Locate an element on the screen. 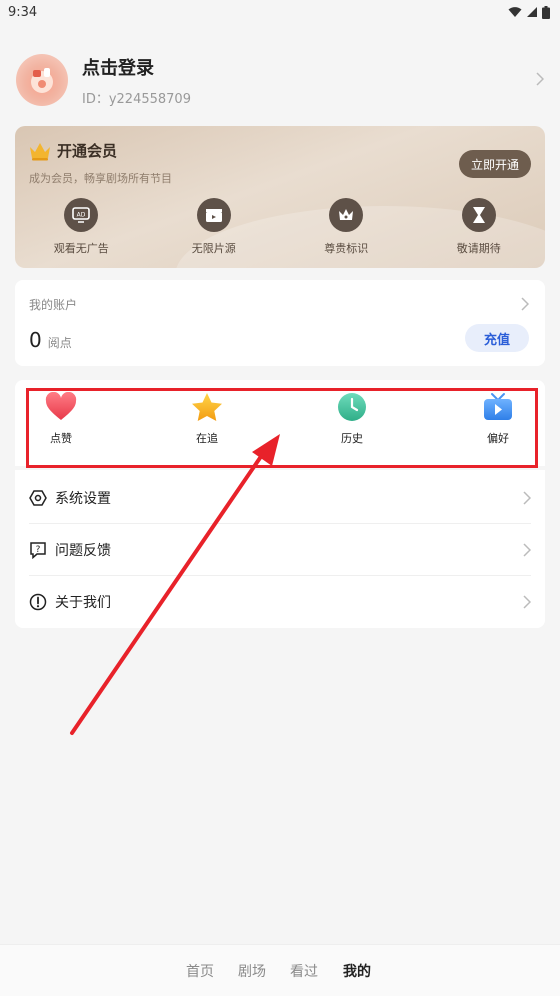 This screenshot has height=996, width=560. info-circle-icon is located at coordinates (38, 602).